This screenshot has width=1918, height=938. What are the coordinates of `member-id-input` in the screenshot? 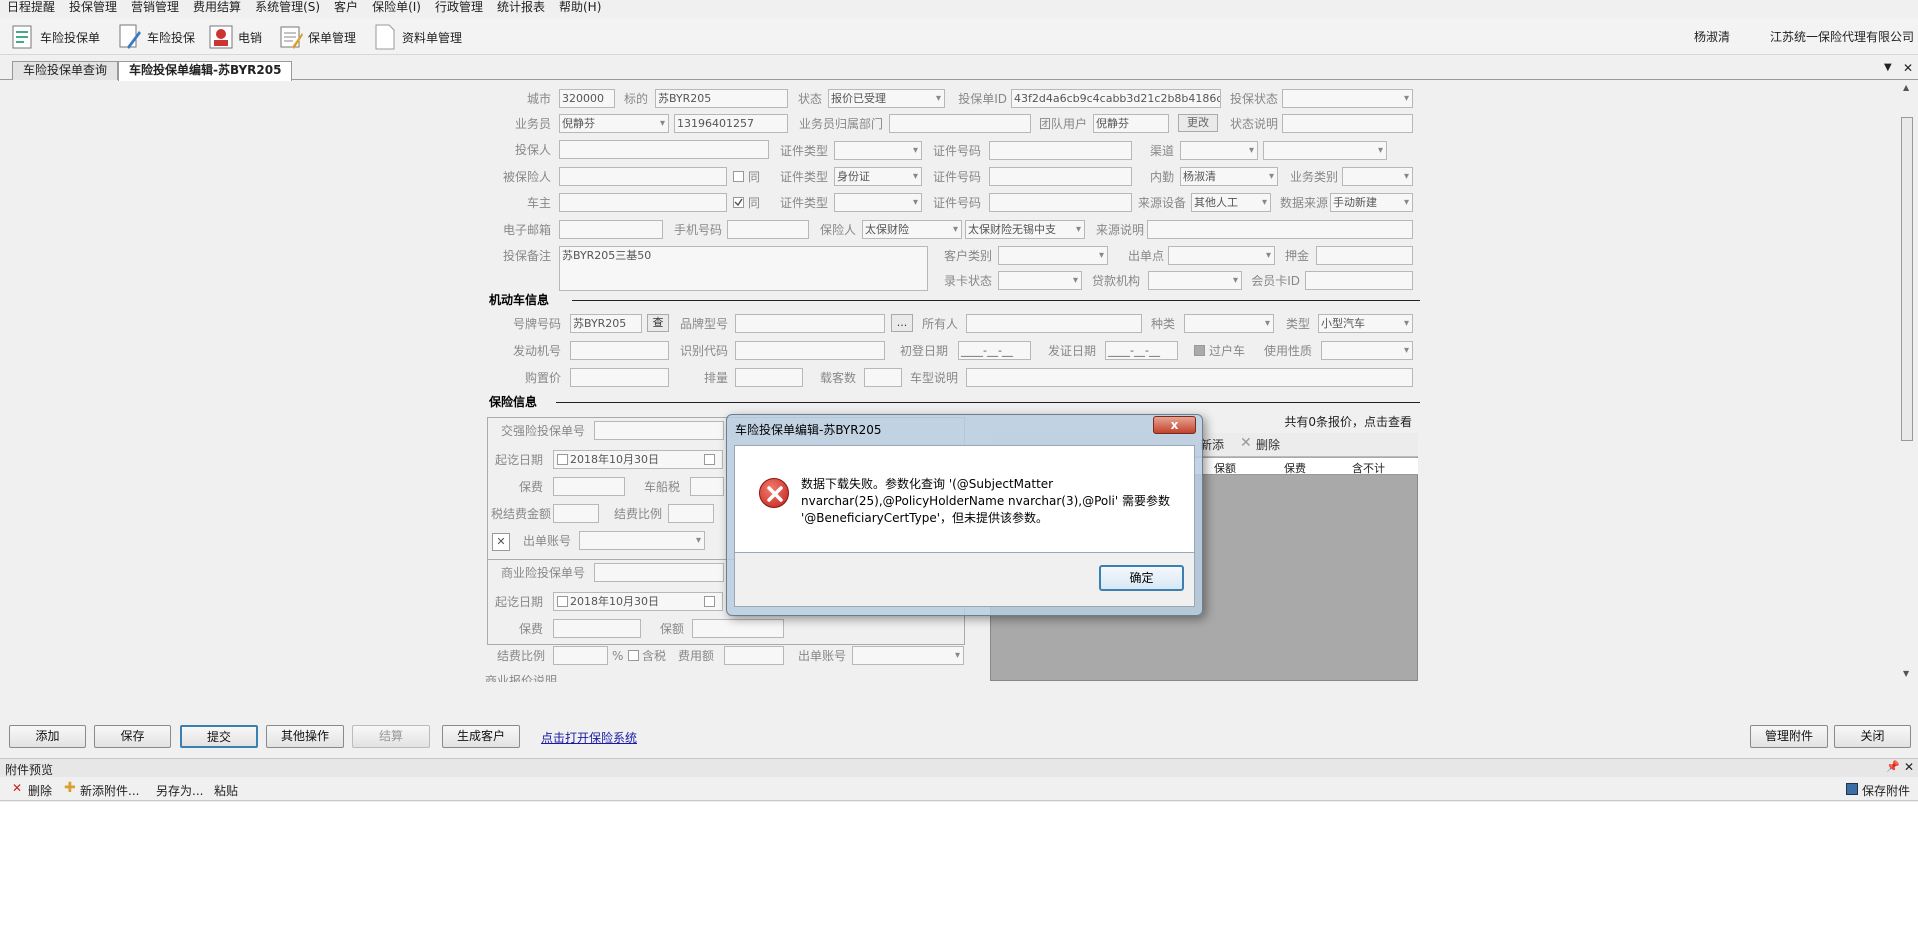 It's located at (1359, 280).